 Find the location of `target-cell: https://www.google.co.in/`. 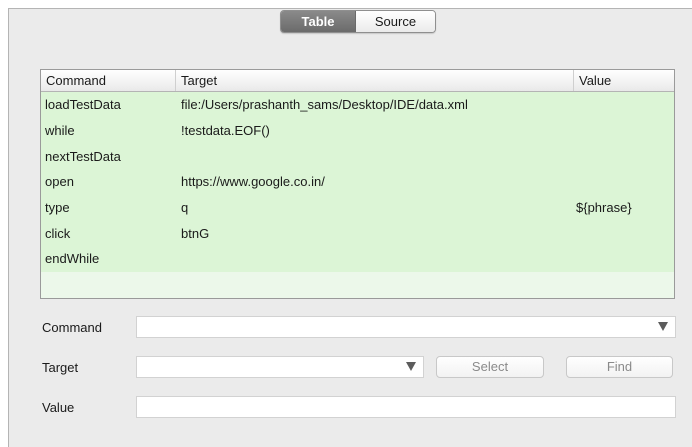

target-cell: https://www.google.co.in/ is located at coordinates (253, 182).